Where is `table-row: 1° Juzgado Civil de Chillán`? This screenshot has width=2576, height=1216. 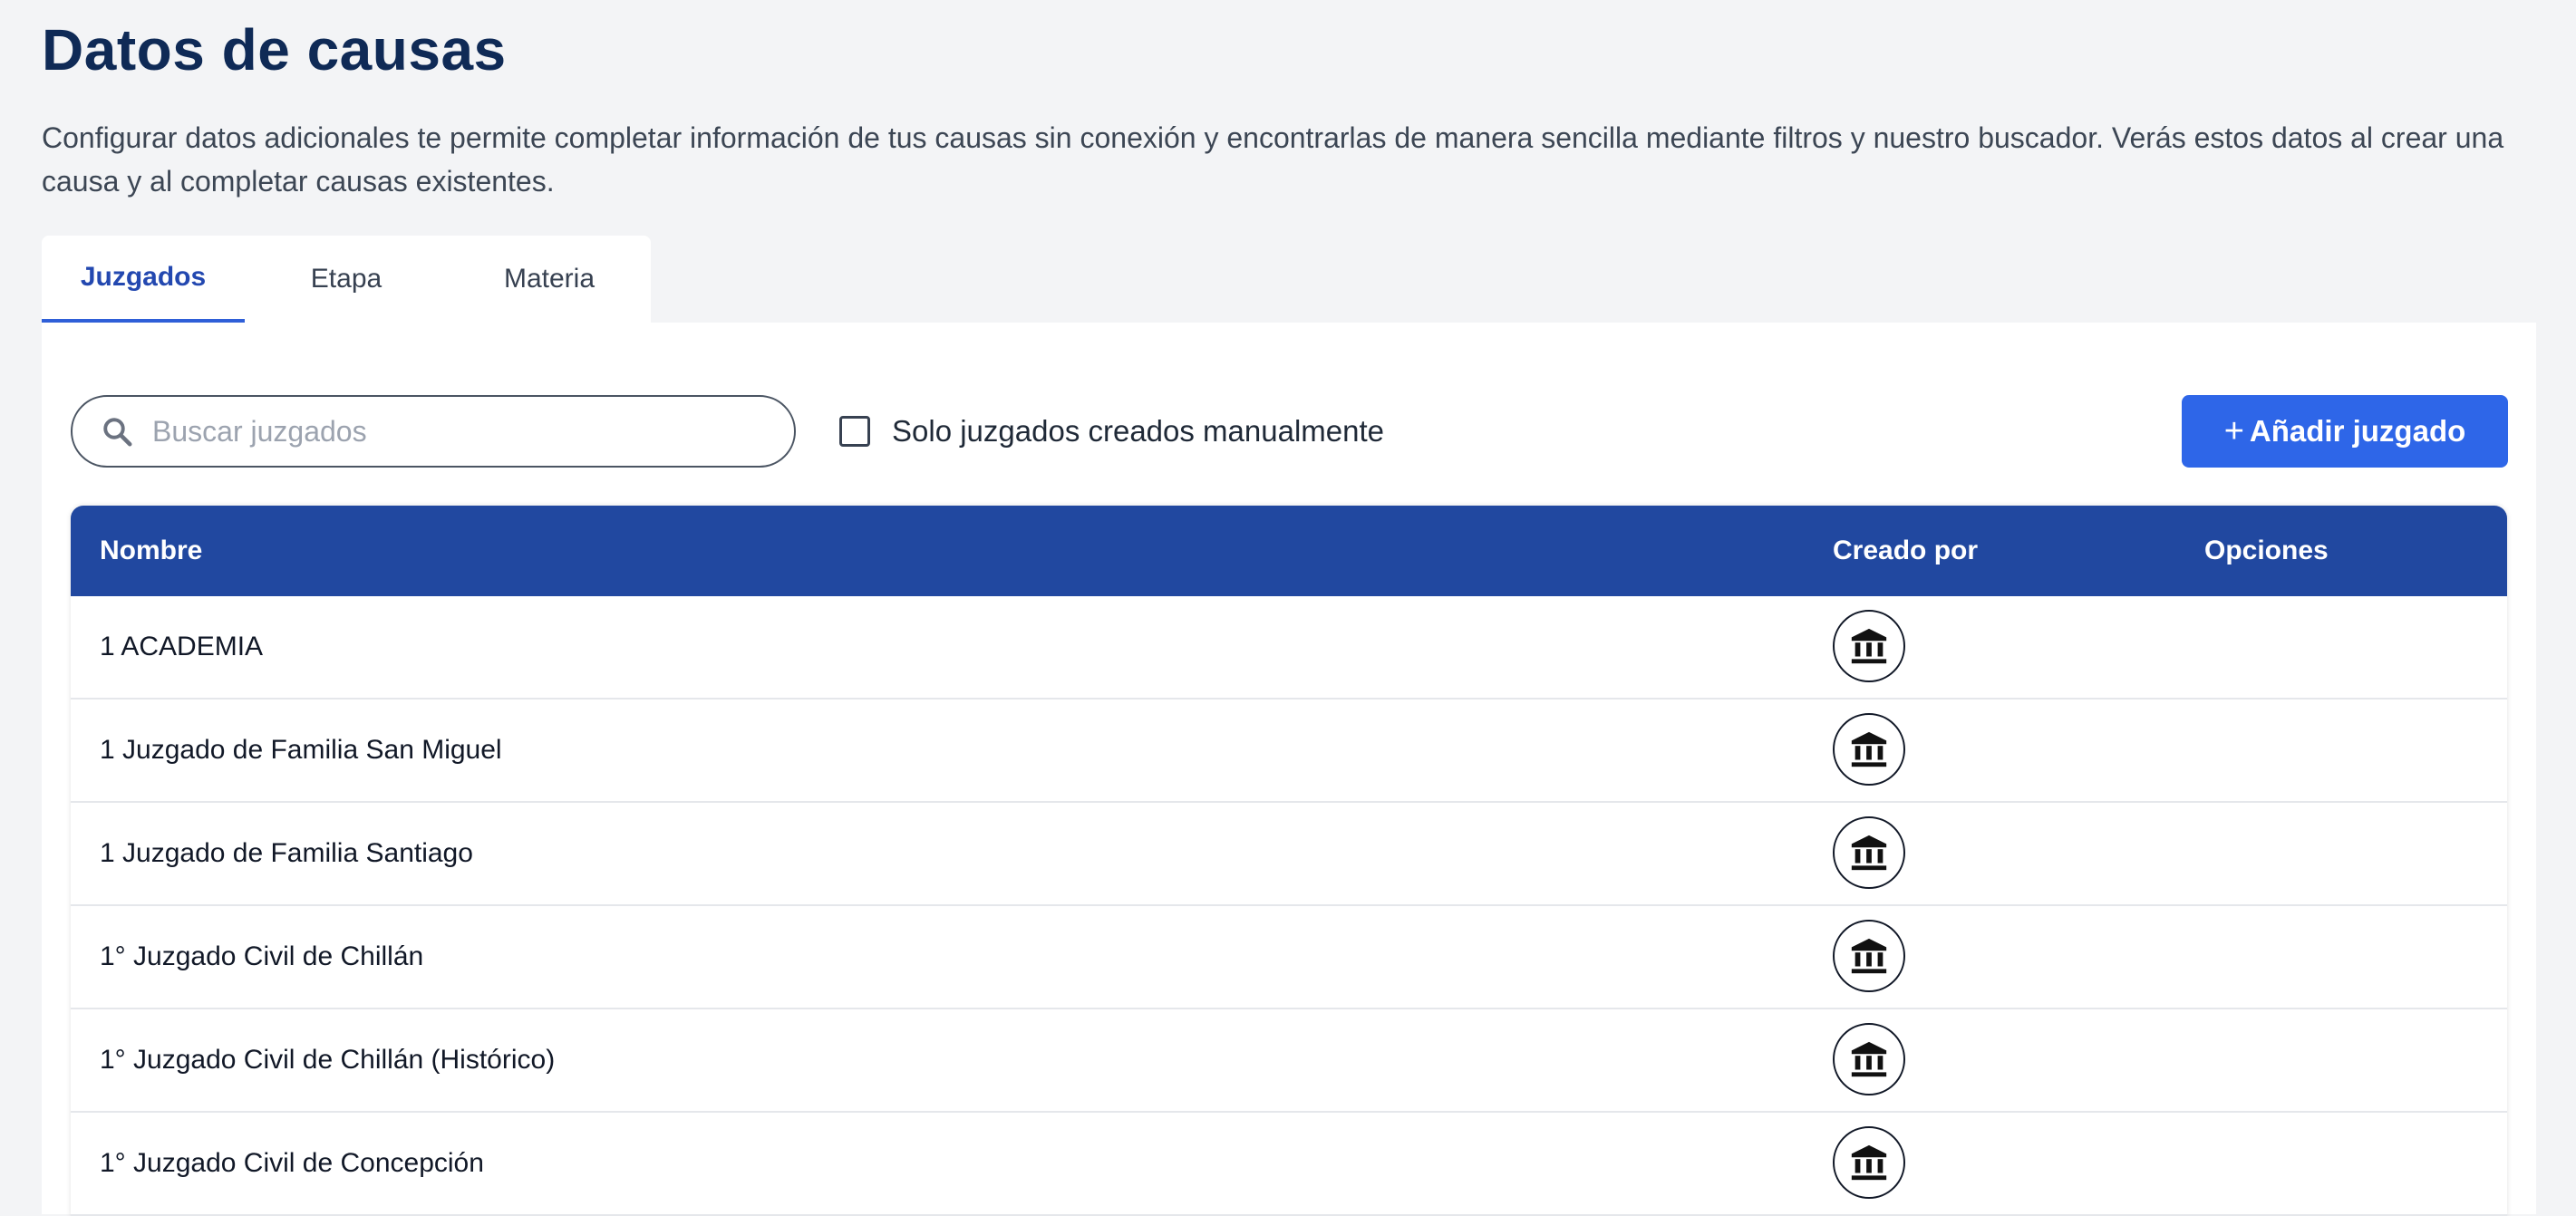 table-row: 1° Juzgado Civil de Chillán is located at coordinates (1289, 958).